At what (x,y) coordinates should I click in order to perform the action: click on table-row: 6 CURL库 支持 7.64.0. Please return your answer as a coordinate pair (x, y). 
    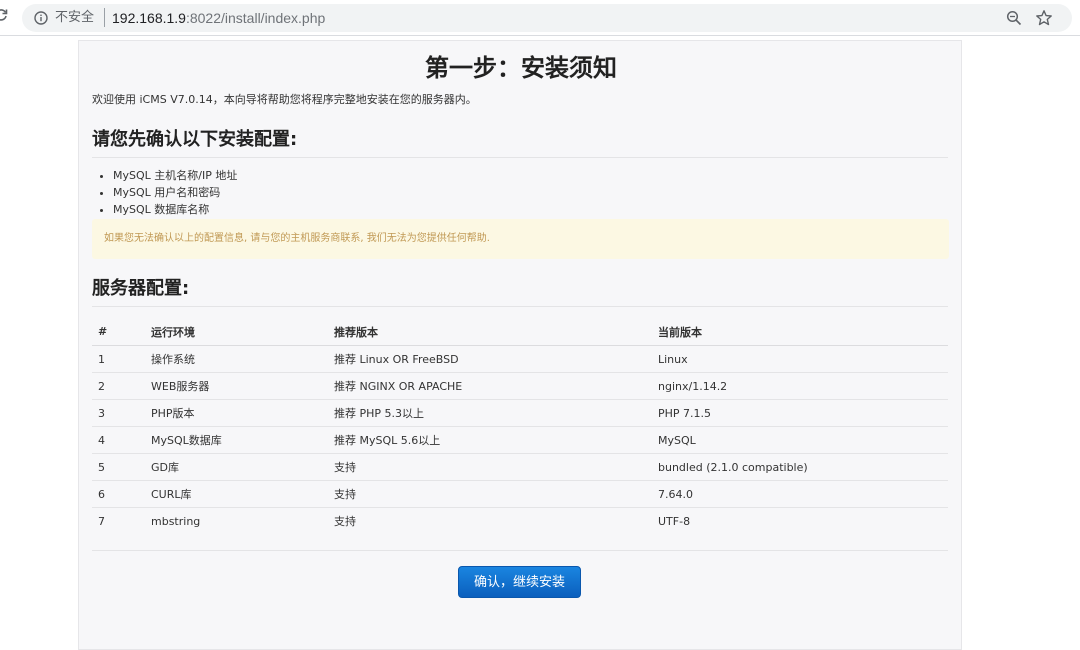
    Looking at the image, I should click on (520, 494).